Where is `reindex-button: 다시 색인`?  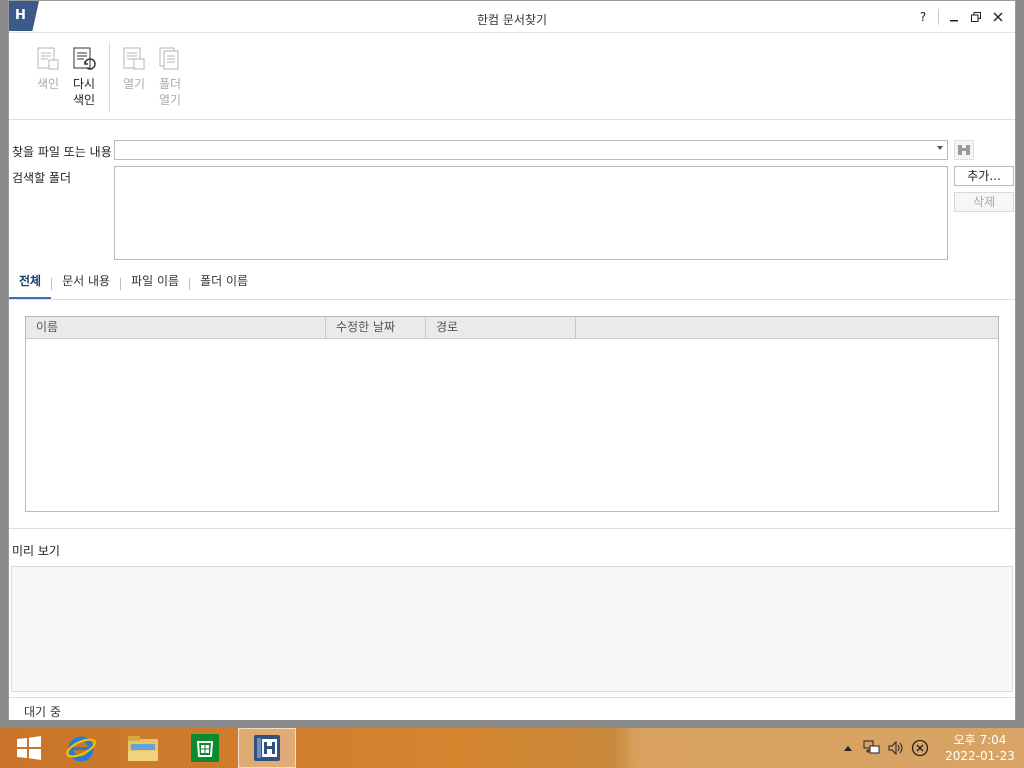
reindex-button: 다시 색인 is located at coordinates (84, 77).